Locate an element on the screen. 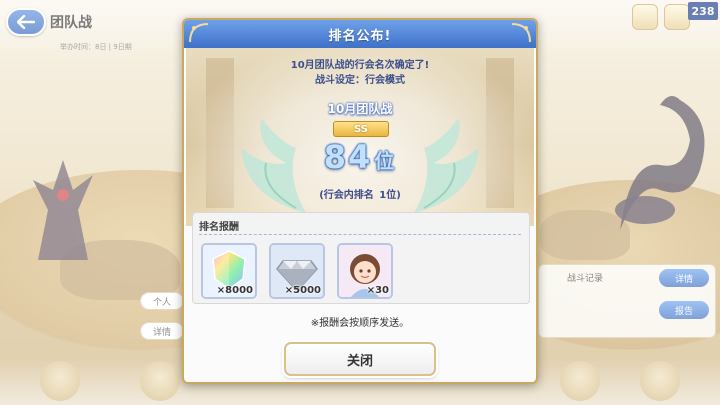 The height and width of the screenshot is (405, 720). rank-number: 84 位 is located at coordinates (360, 157).